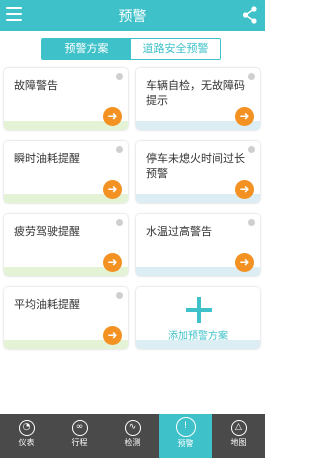  Describe the element at coordinates (26, 442) in the screenshot. I see `nav-label: 仪表` at that location.